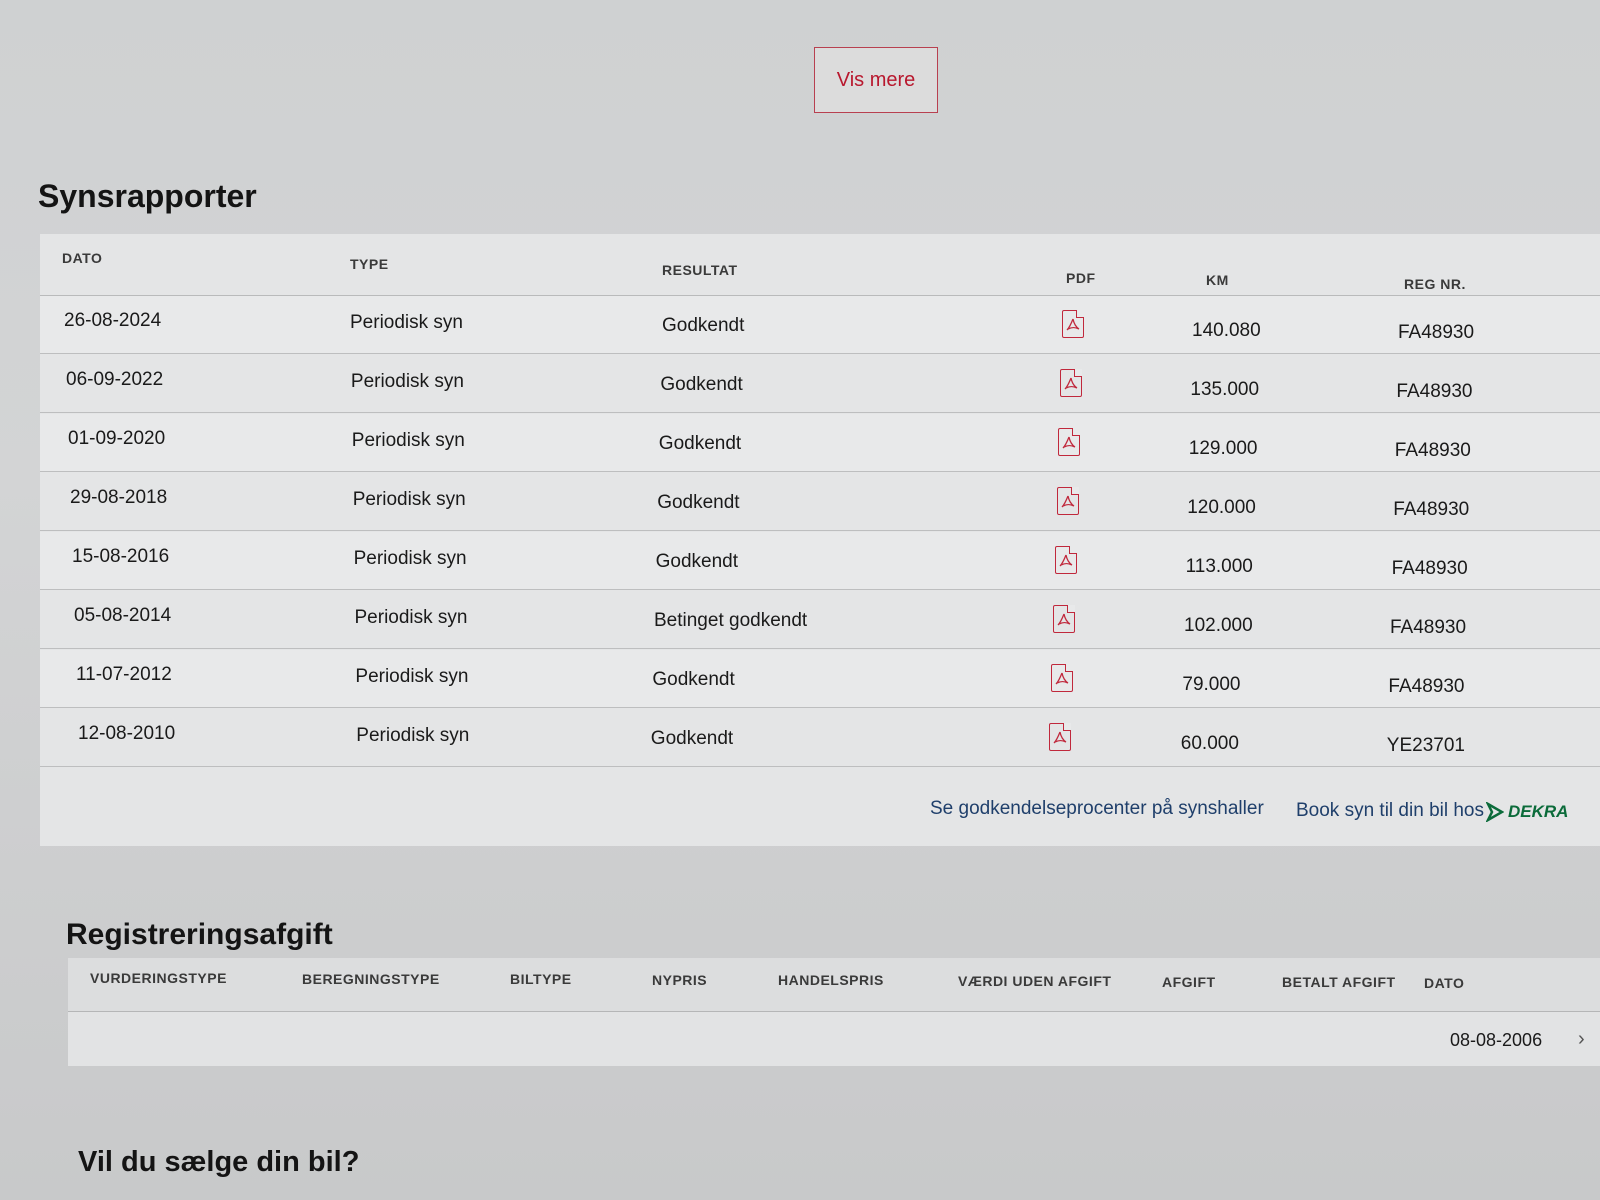 This screenshot has width=1600, height=1200. I want to click on vis-mere-button: Vis mere, so click(876, 80).